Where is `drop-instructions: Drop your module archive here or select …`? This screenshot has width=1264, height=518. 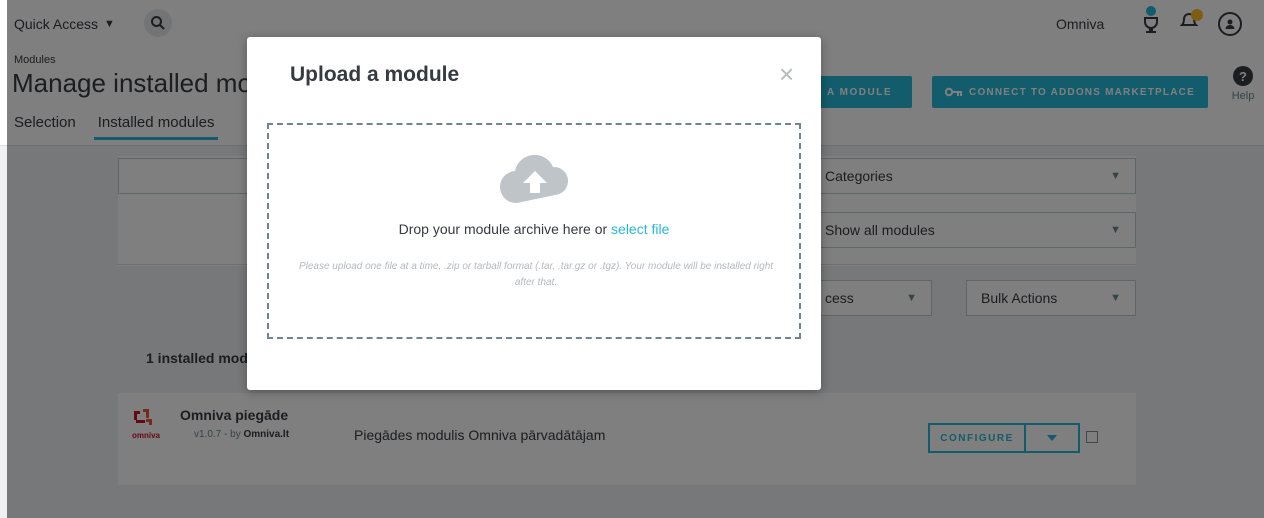 drop-instructions: Drop your module archive here or select … is located at coordinates (534, 229).